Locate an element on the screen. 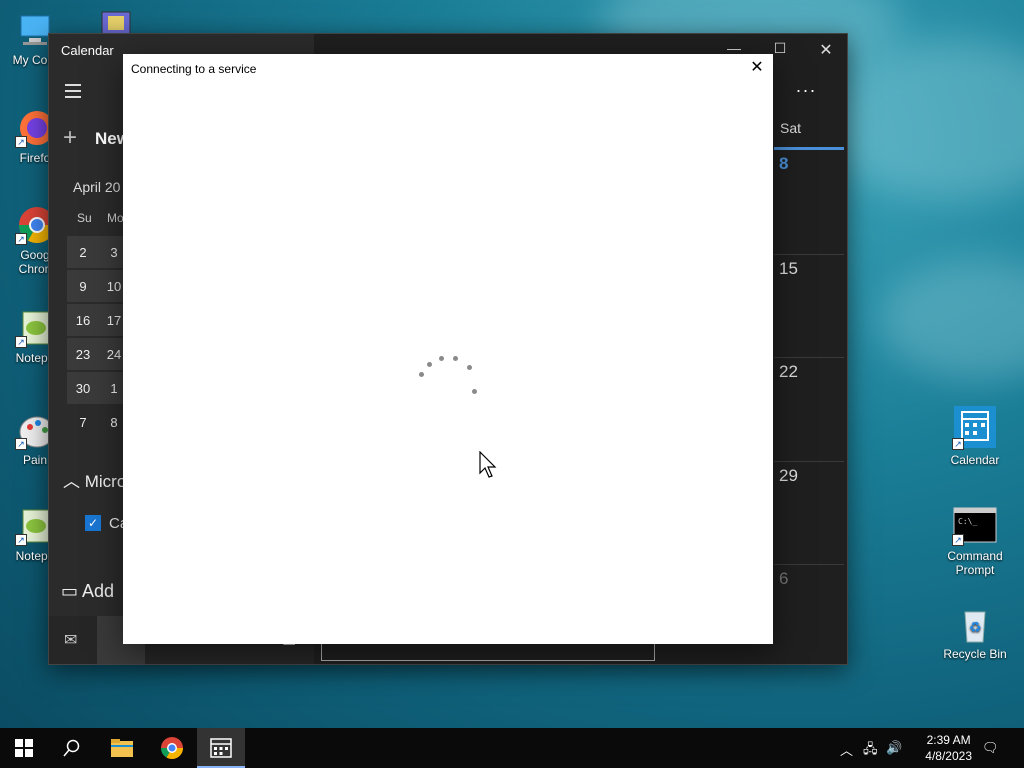  calendar-taskbar-button is located at coordinates (221, 748).